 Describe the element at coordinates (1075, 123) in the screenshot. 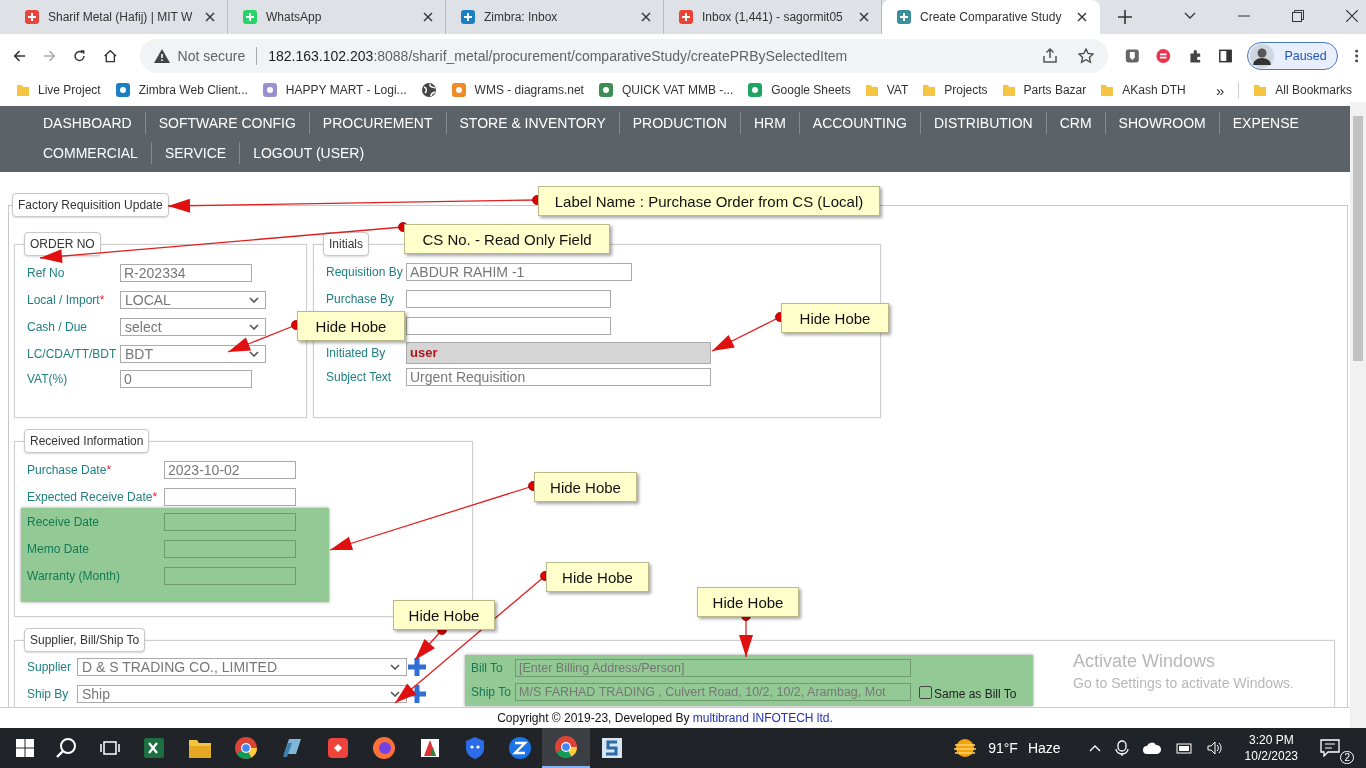

I see `nav-item: CRM` at that location.